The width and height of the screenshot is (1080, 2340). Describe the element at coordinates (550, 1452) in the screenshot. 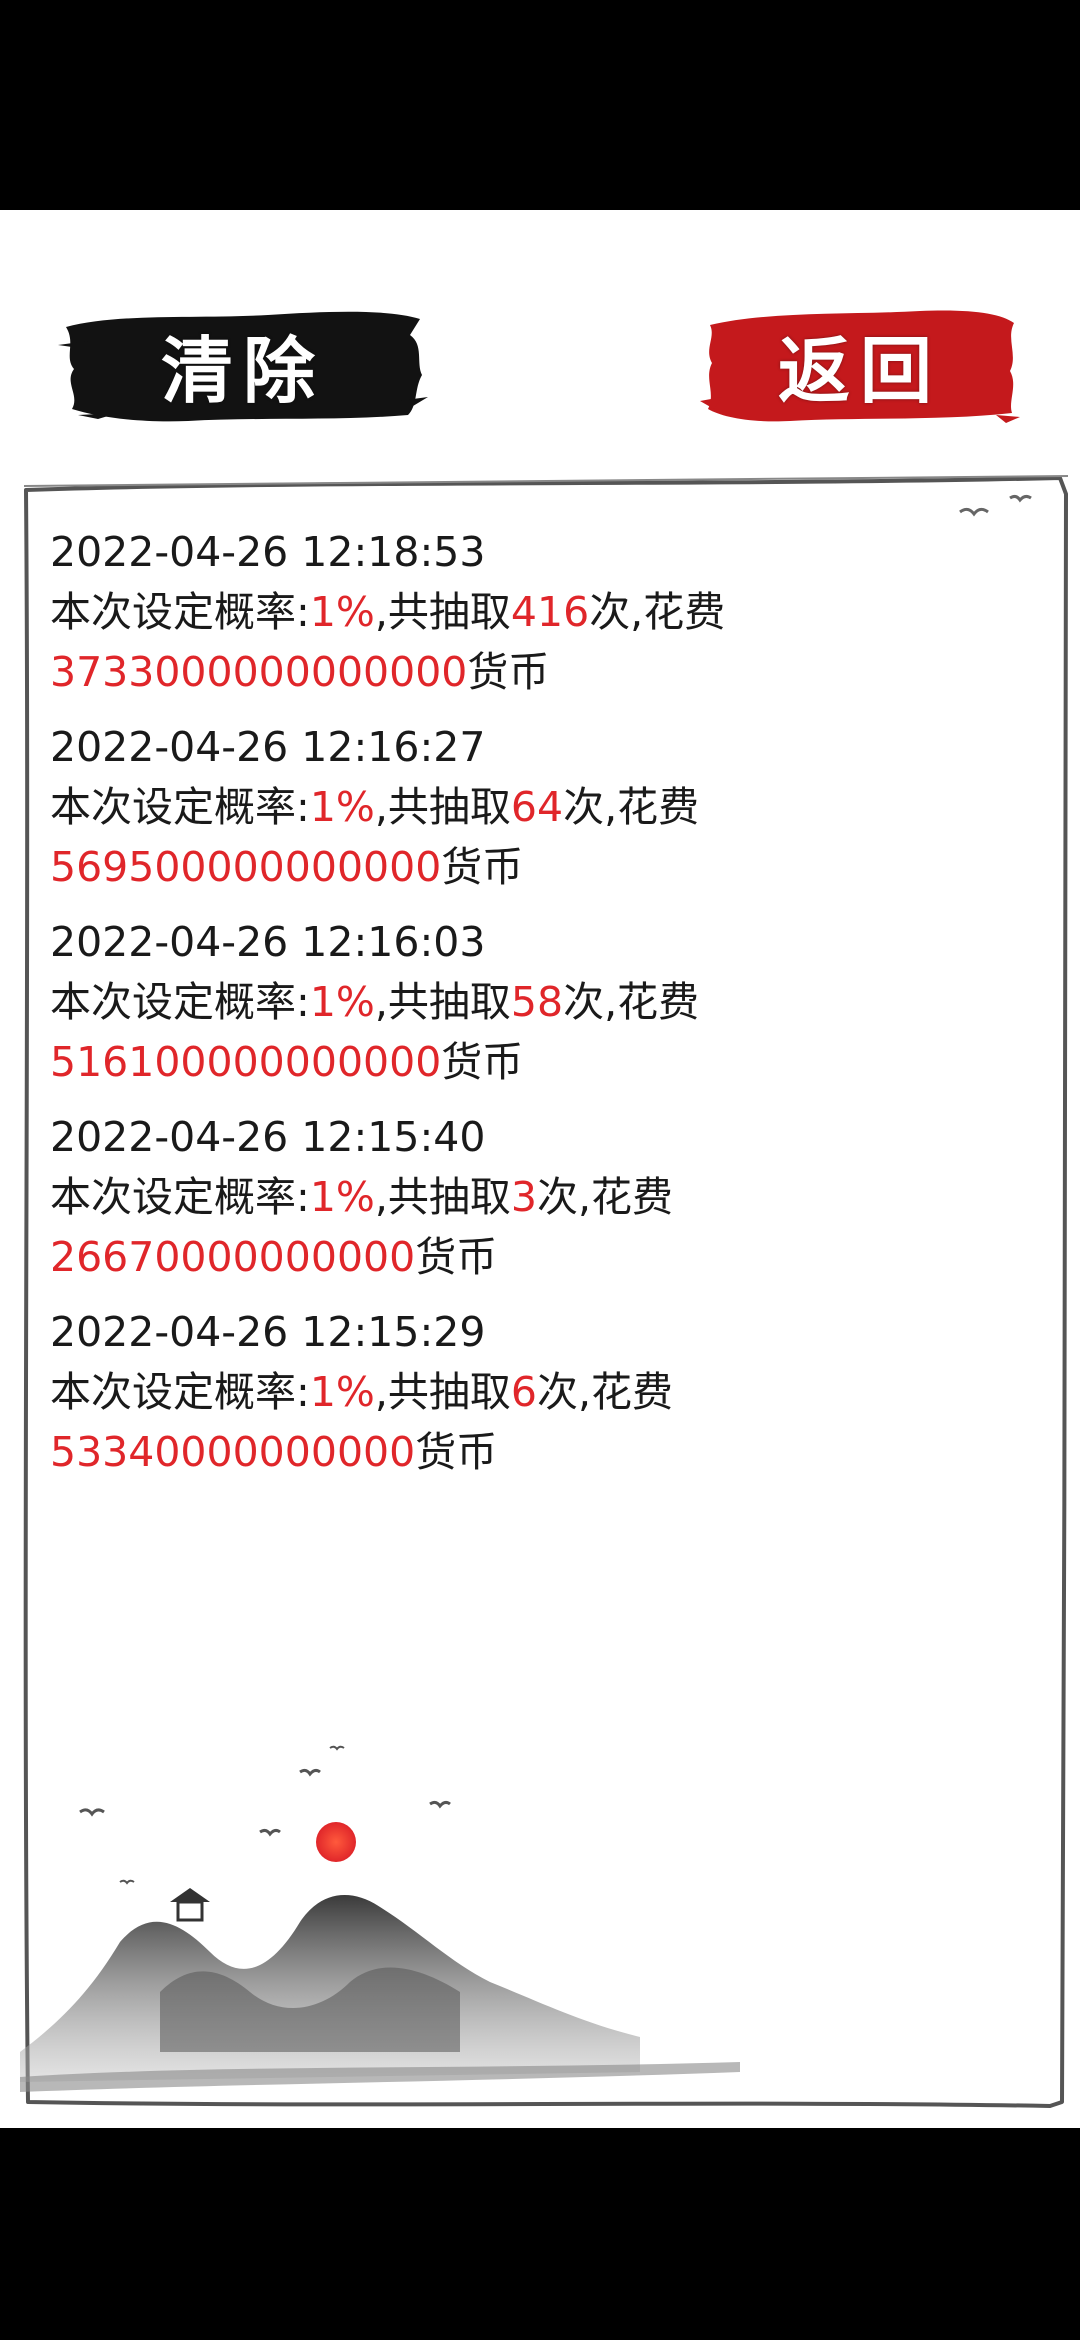

I see `record-cost: 53340000000000货币` at that location.